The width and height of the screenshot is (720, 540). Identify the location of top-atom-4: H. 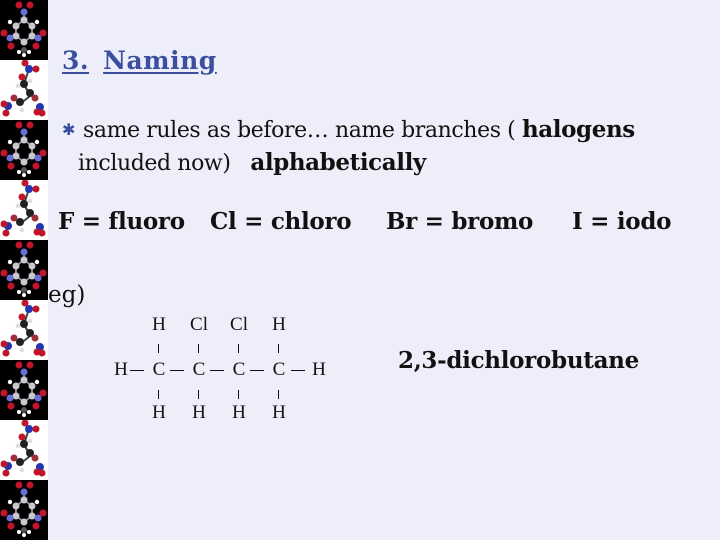
(279, 324).